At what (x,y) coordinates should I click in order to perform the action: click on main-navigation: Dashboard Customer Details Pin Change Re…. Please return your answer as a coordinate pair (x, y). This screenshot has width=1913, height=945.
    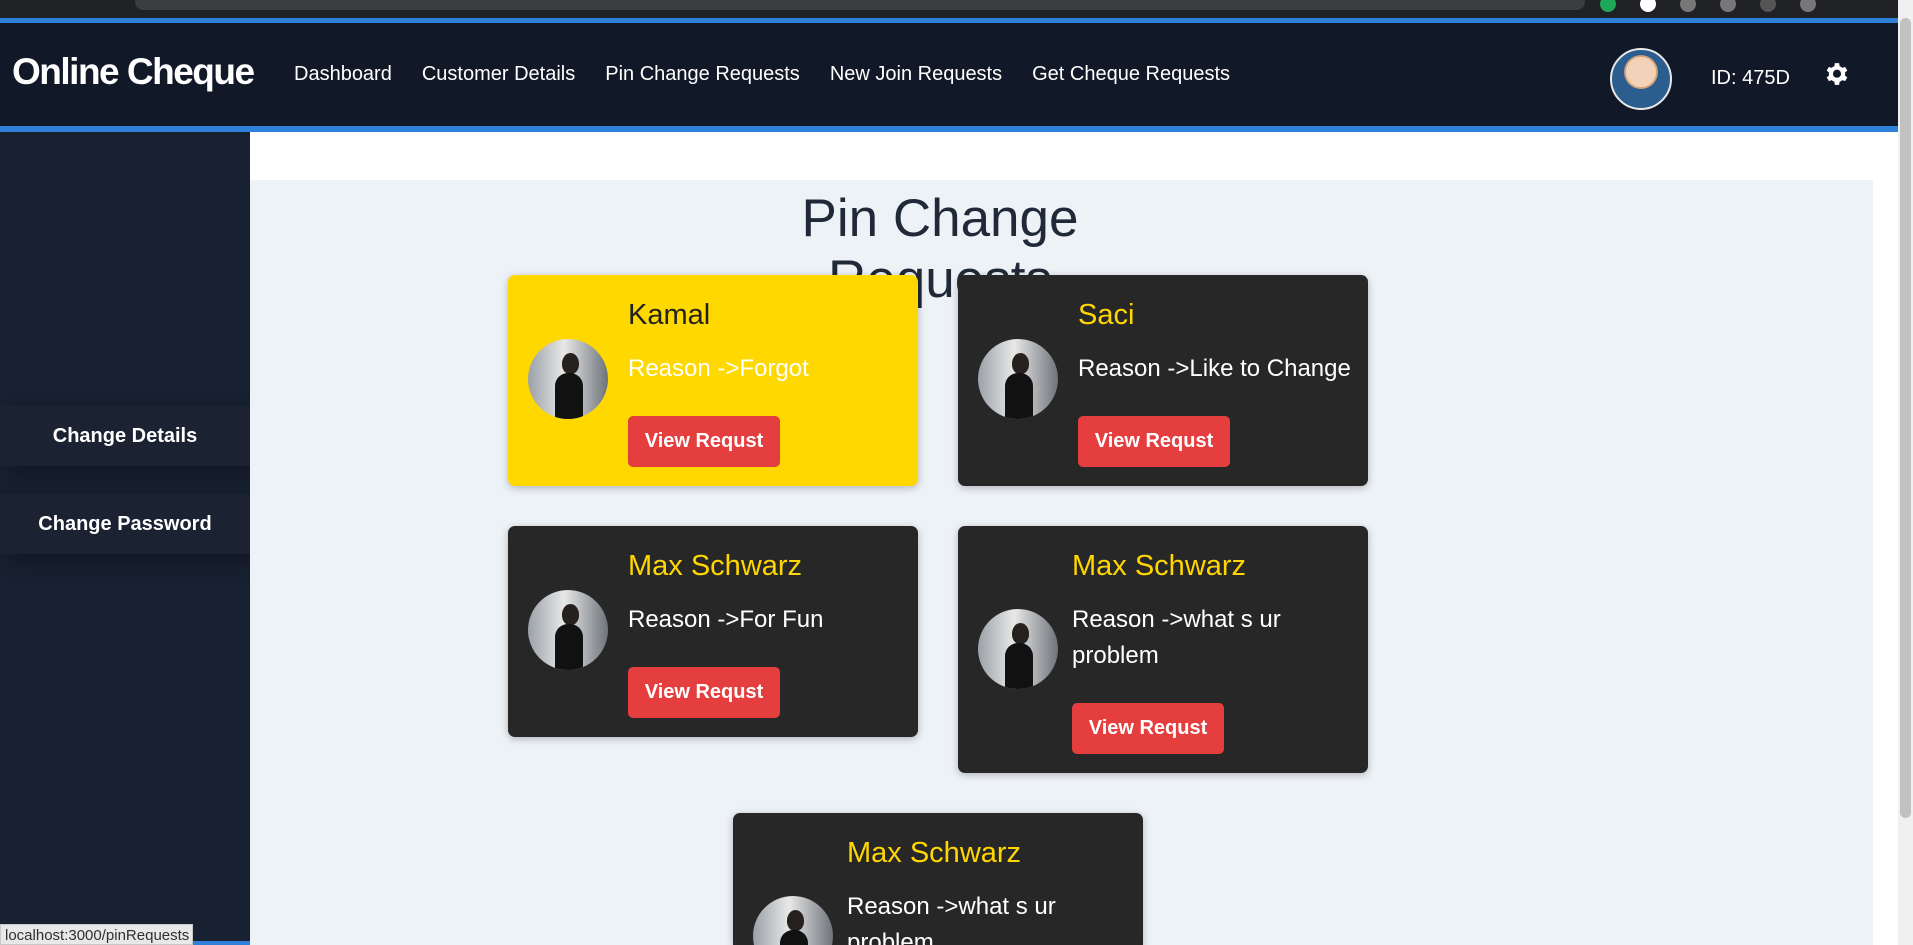
    Looking at the image, I should click on (762, 74).